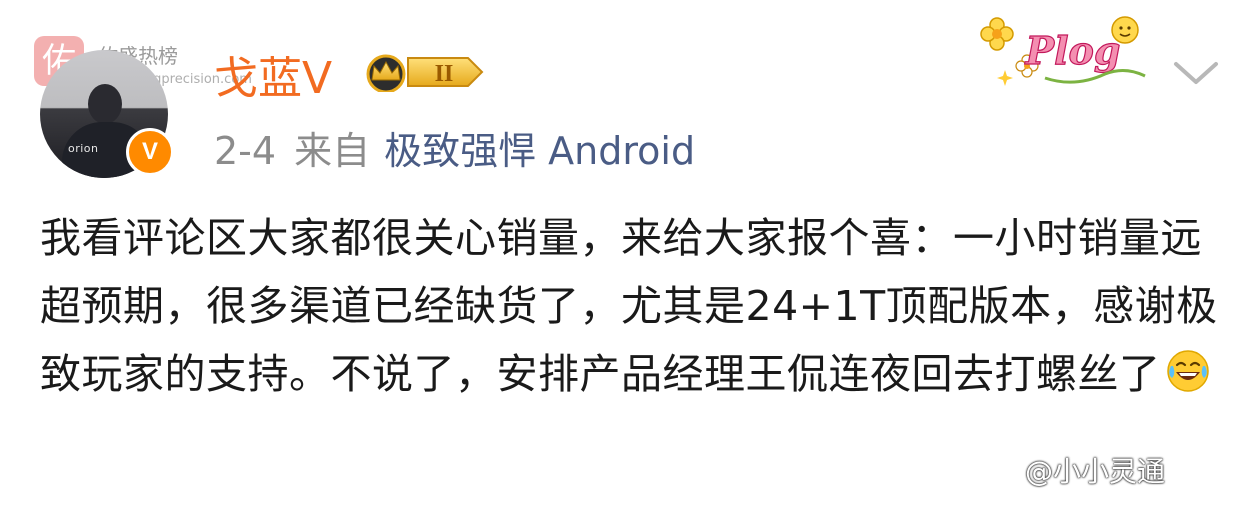  What do you see at coordinates (332, 151) in the screenshot?
I see `post-source-prefix: 来自` at bounding box center [332, 151].